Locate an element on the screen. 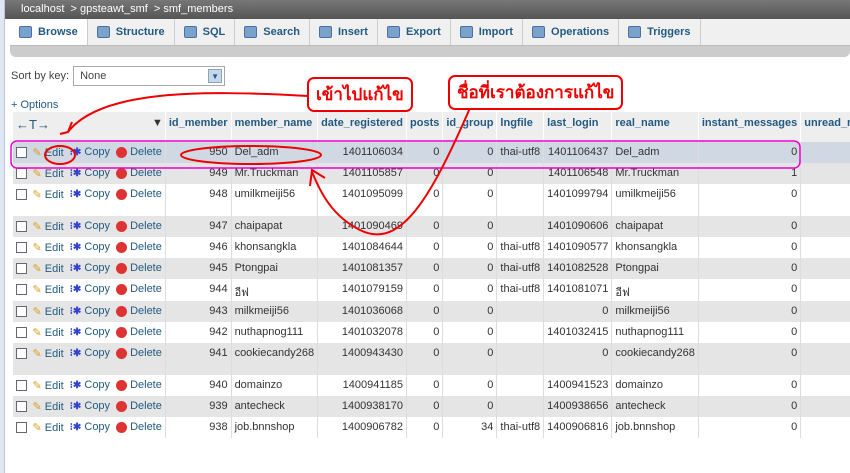 The width and height of the screenshot is (850, 473). name-annotation: ชื่อที่เราต้องการแก้ไข is located at coordinates (536, 92).